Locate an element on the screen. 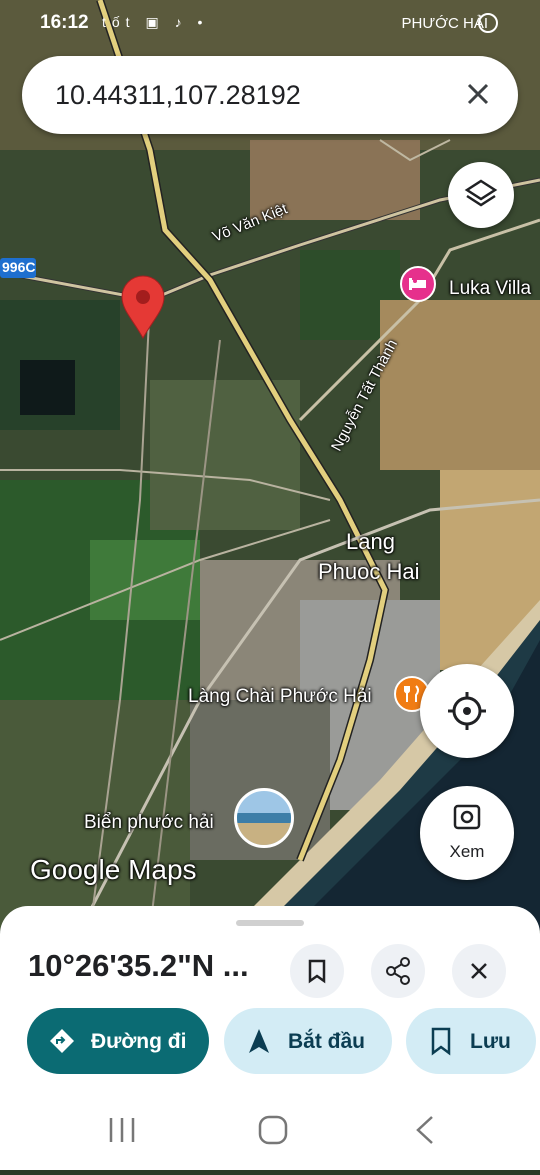 The image size is (540, 1175). navigation-arrow-icon is located at coordinates (259, 1041).